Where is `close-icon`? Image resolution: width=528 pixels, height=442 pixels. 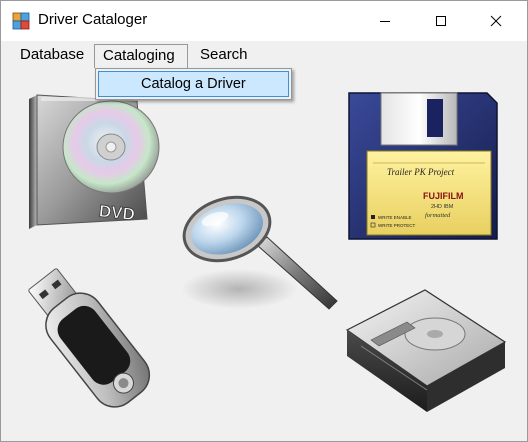
close-icon is located at coordinates (496, 21).